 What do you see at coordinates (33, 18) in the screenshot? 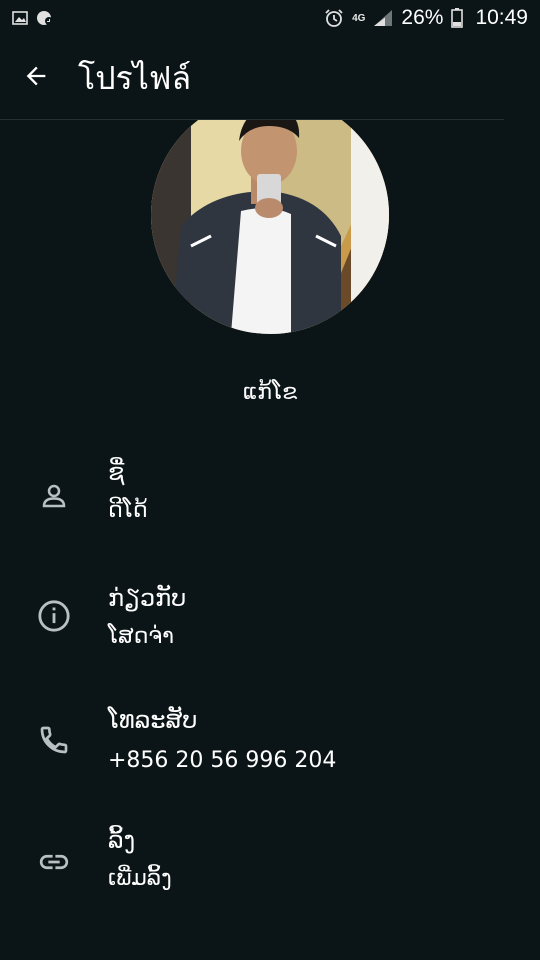
I see `status-bar-left` at bounding box center [33, 18].